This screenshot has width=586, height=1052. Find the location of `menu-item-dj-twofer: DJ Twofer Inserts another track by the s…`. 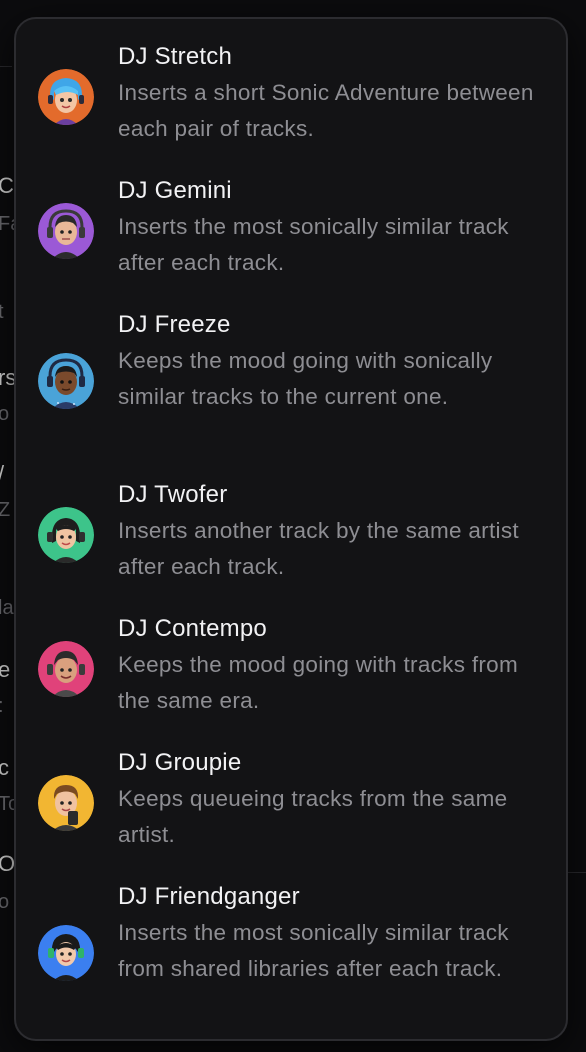

menu-item-dj-twofer: DJ Twofer Inserts another track by the s… is located at coordinates (291, 536).